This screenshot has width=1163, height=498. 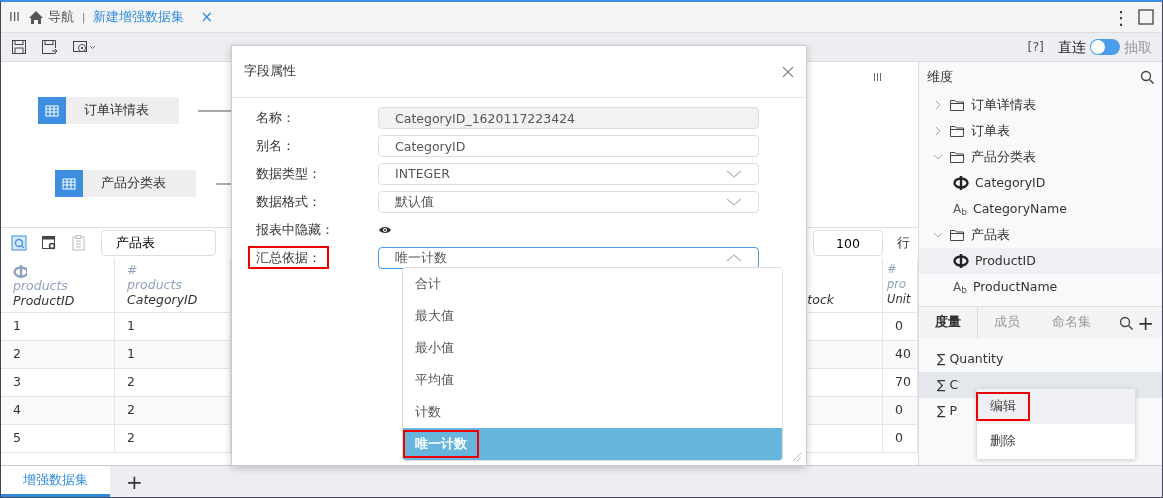 What do you see at coordinates (1040, 157) in the screenshot?
I see `tree-folder: 产品分类表` at bounding box center [1040, 157].